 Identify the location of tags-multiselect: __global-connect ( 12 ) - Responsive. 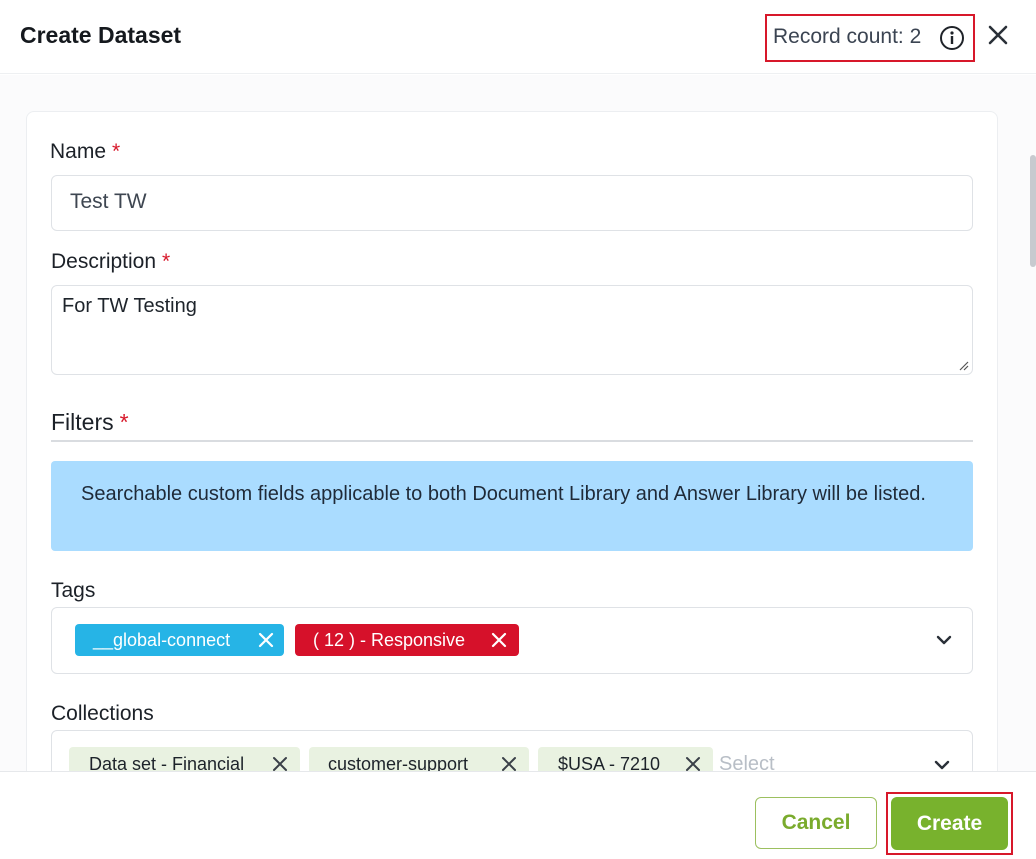
(512, 640).